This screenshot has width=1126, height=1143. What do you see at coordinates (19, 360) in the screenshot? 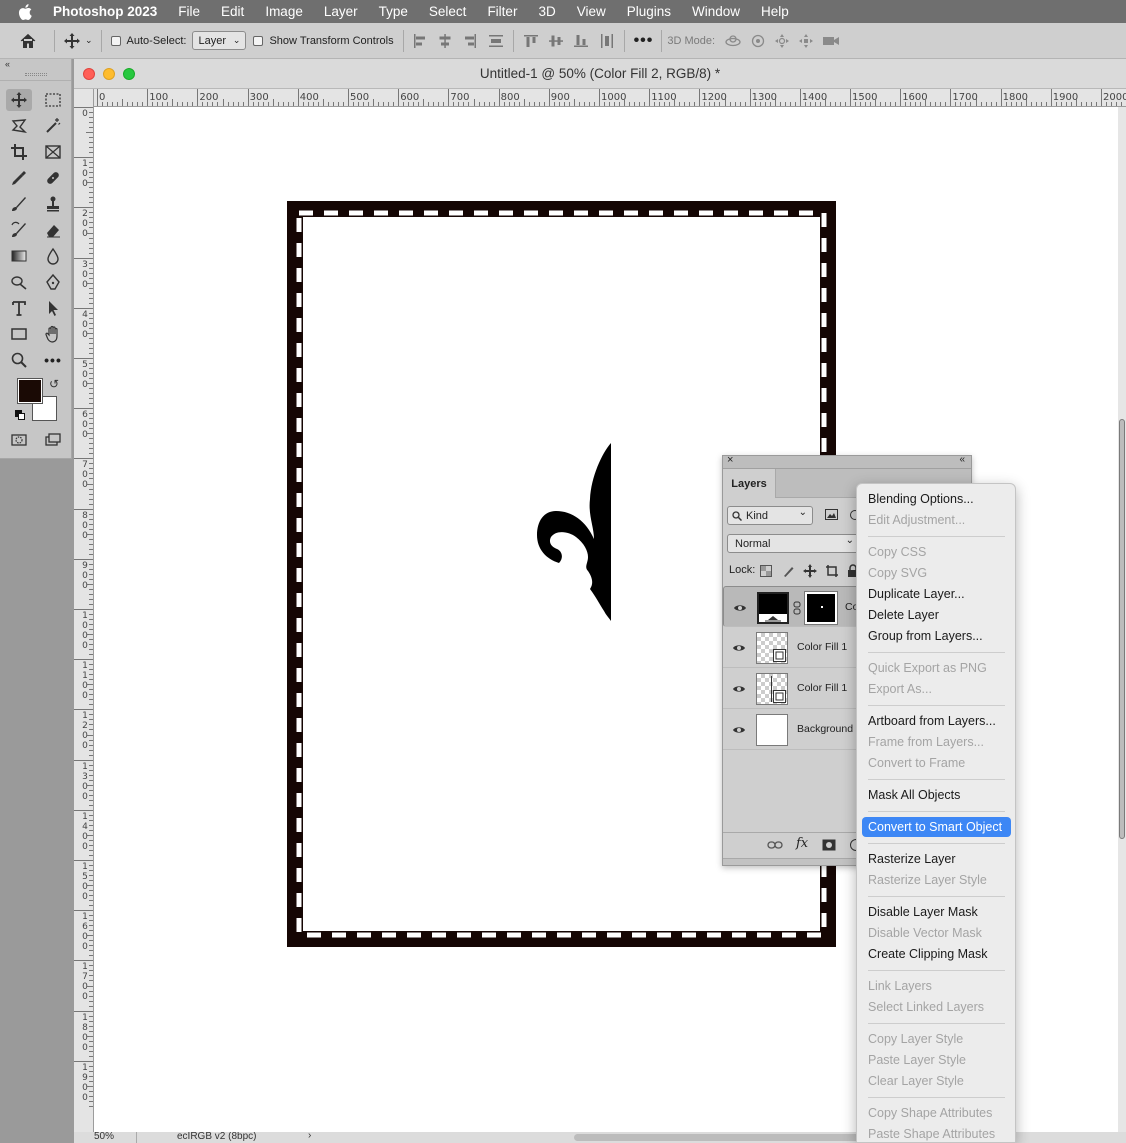
I see `zoom-tool-icon` at bounding box center [19, 360].